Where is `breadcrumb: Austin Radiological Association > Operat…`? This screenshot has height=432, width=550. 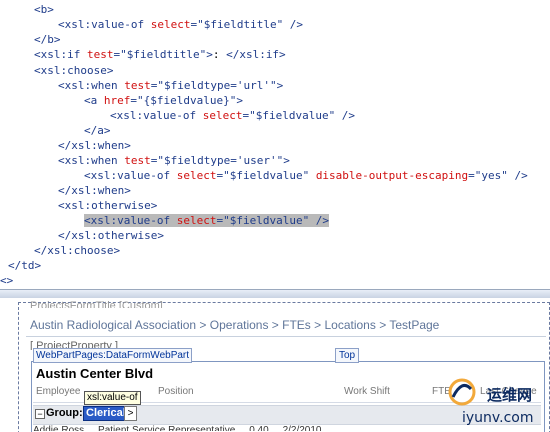 breadcrumb: Austin Radiological Association > Operat… is located at coordinates (234, 325).